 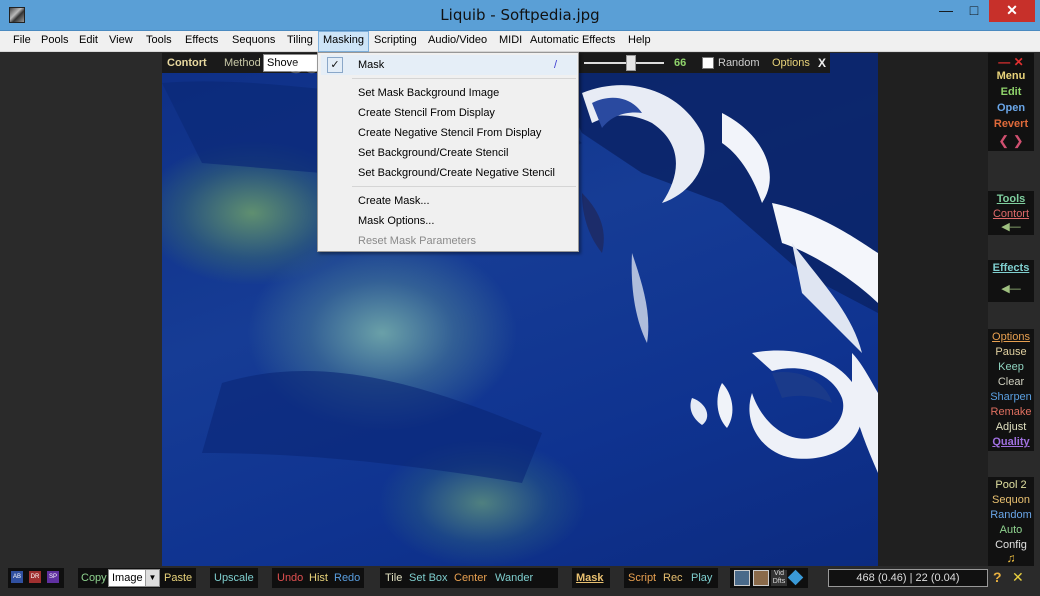 I want to click on menu-automatic-effects: Automatic Effects, so click(x=572, y=40).